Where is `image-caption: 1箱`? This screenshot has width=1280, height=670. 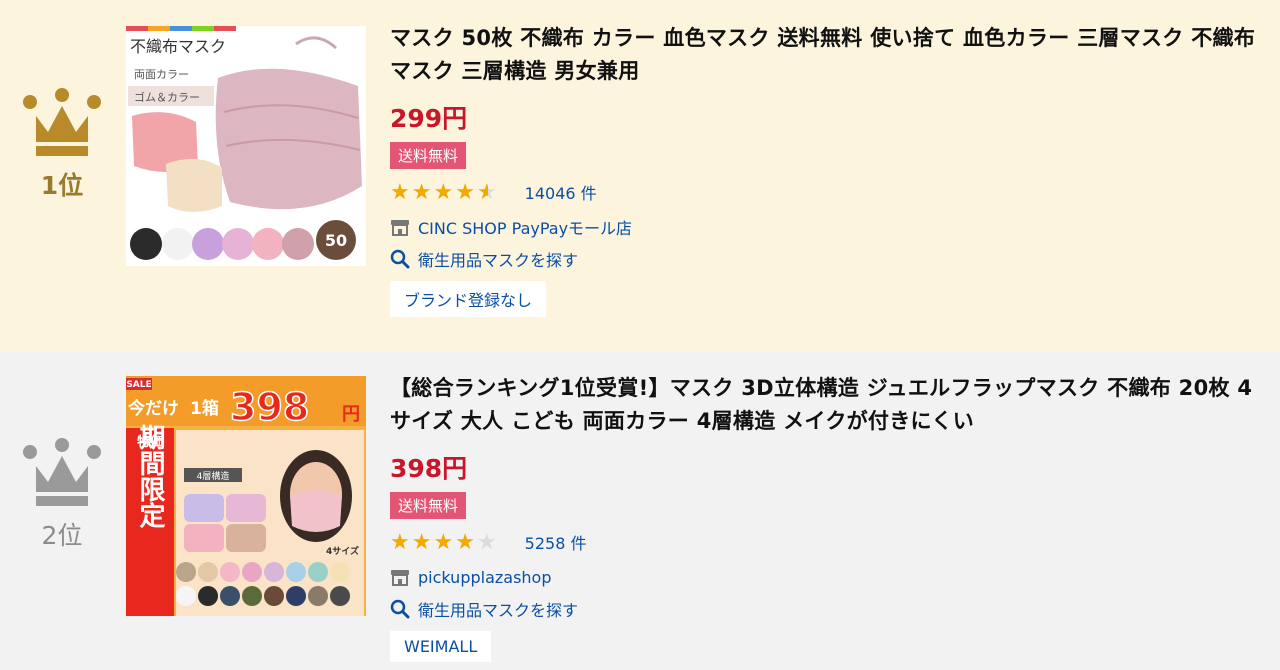 image-caption: 1箱 is located at coordinates (204, 408).